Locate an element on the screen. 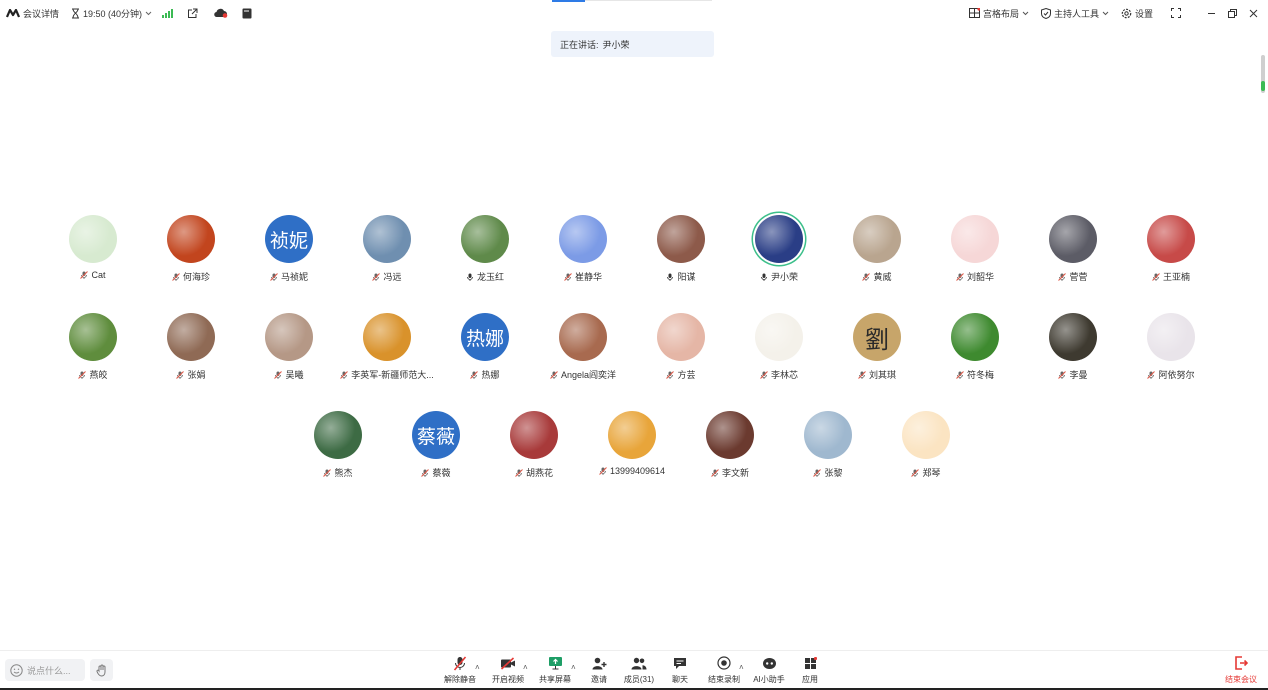 This screenshot has height=690, width=1268. participant-name: 李林芯 is located at coordinates (784, 375).